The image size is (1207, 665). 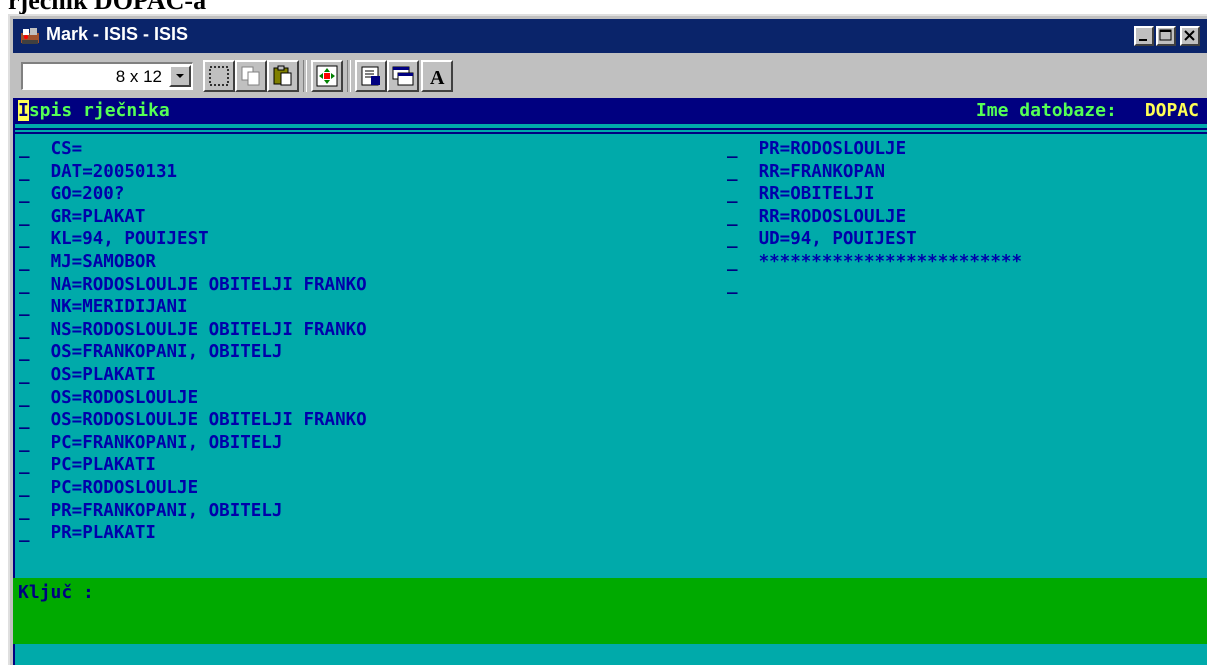 I want to click on entry-text: DAT=20050131, so click(x=114, y=171).